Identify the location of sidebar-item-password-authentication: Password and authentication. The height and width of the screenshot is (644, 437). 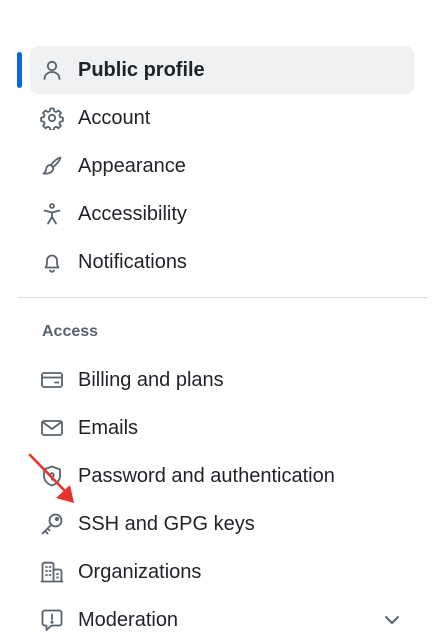
(222, 476).